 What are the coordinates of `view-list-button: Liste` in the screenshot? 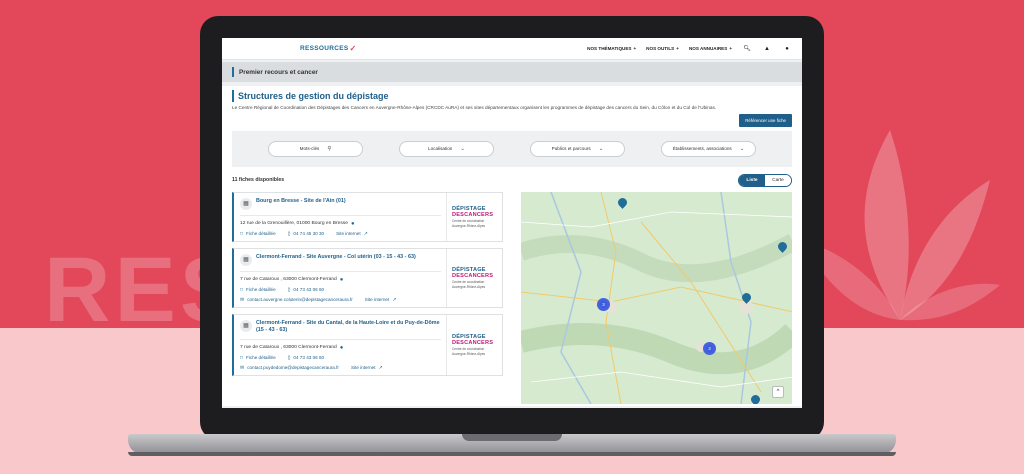 It's located at (752, 180).